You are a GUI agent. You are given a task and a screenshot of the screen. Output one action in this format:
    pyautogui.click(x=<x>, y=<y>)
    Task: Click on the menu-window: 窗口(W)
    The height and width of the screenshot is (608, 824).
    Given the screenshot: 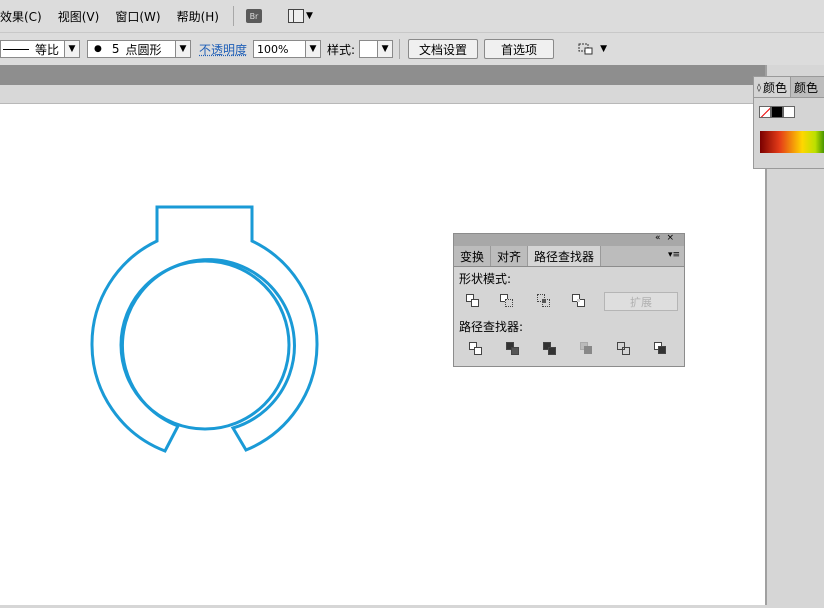 What is the action you would take?
    pyautogui.click(x=137, y=16)
    